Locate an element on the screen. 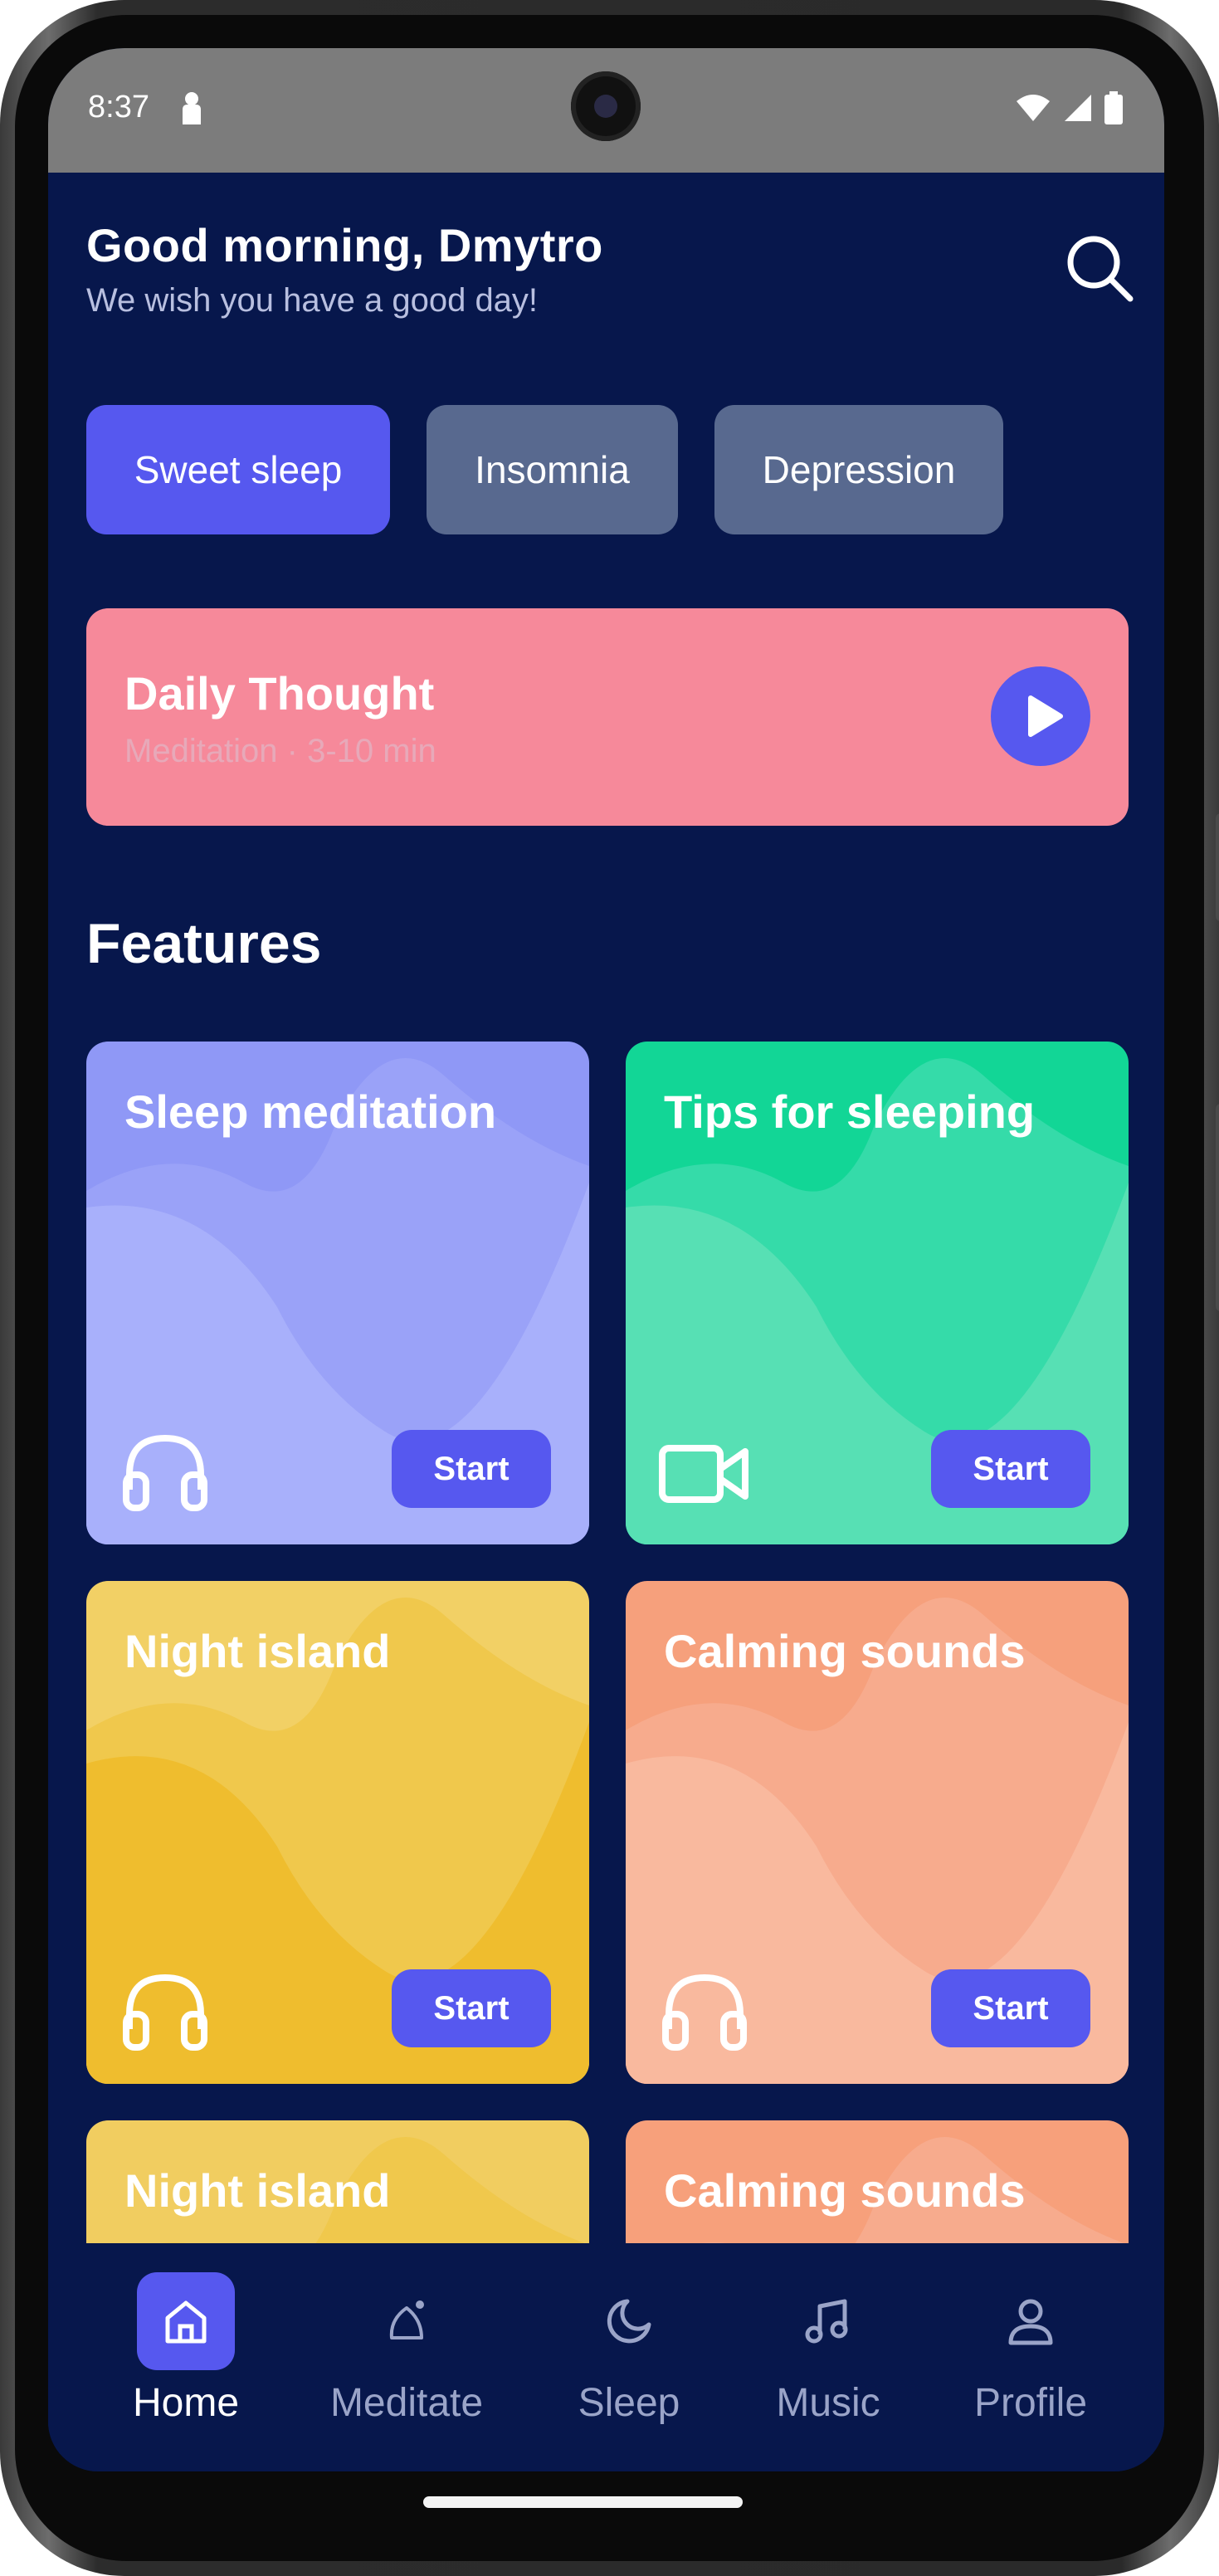 The image size is (1219, 2576). home-icon is located at coordinates (186, 2322).